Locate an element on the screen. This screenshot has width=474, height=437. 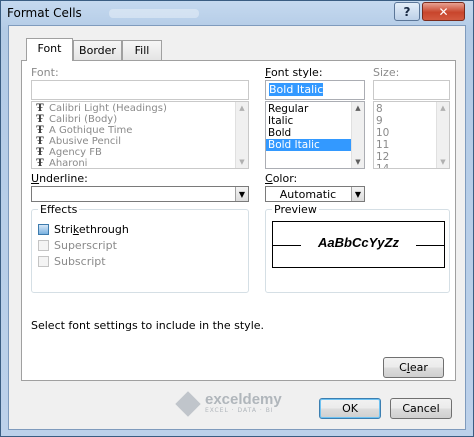
font-style-value: Bold Italic is located at coordinates (296, 89).